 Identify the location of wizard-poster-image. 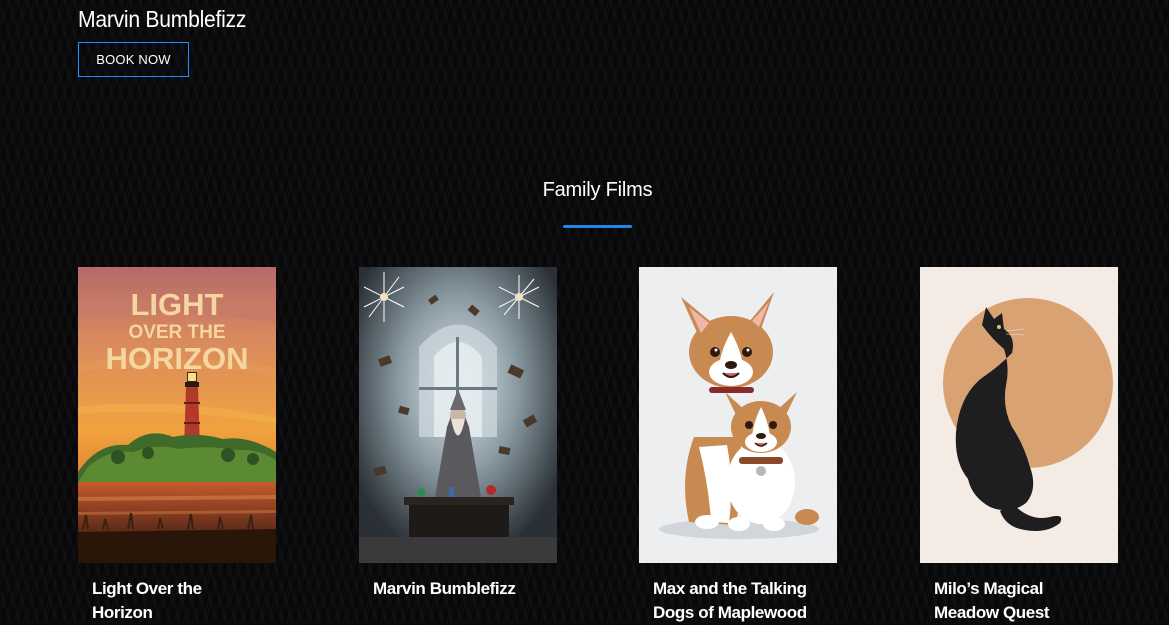
(458, 415).